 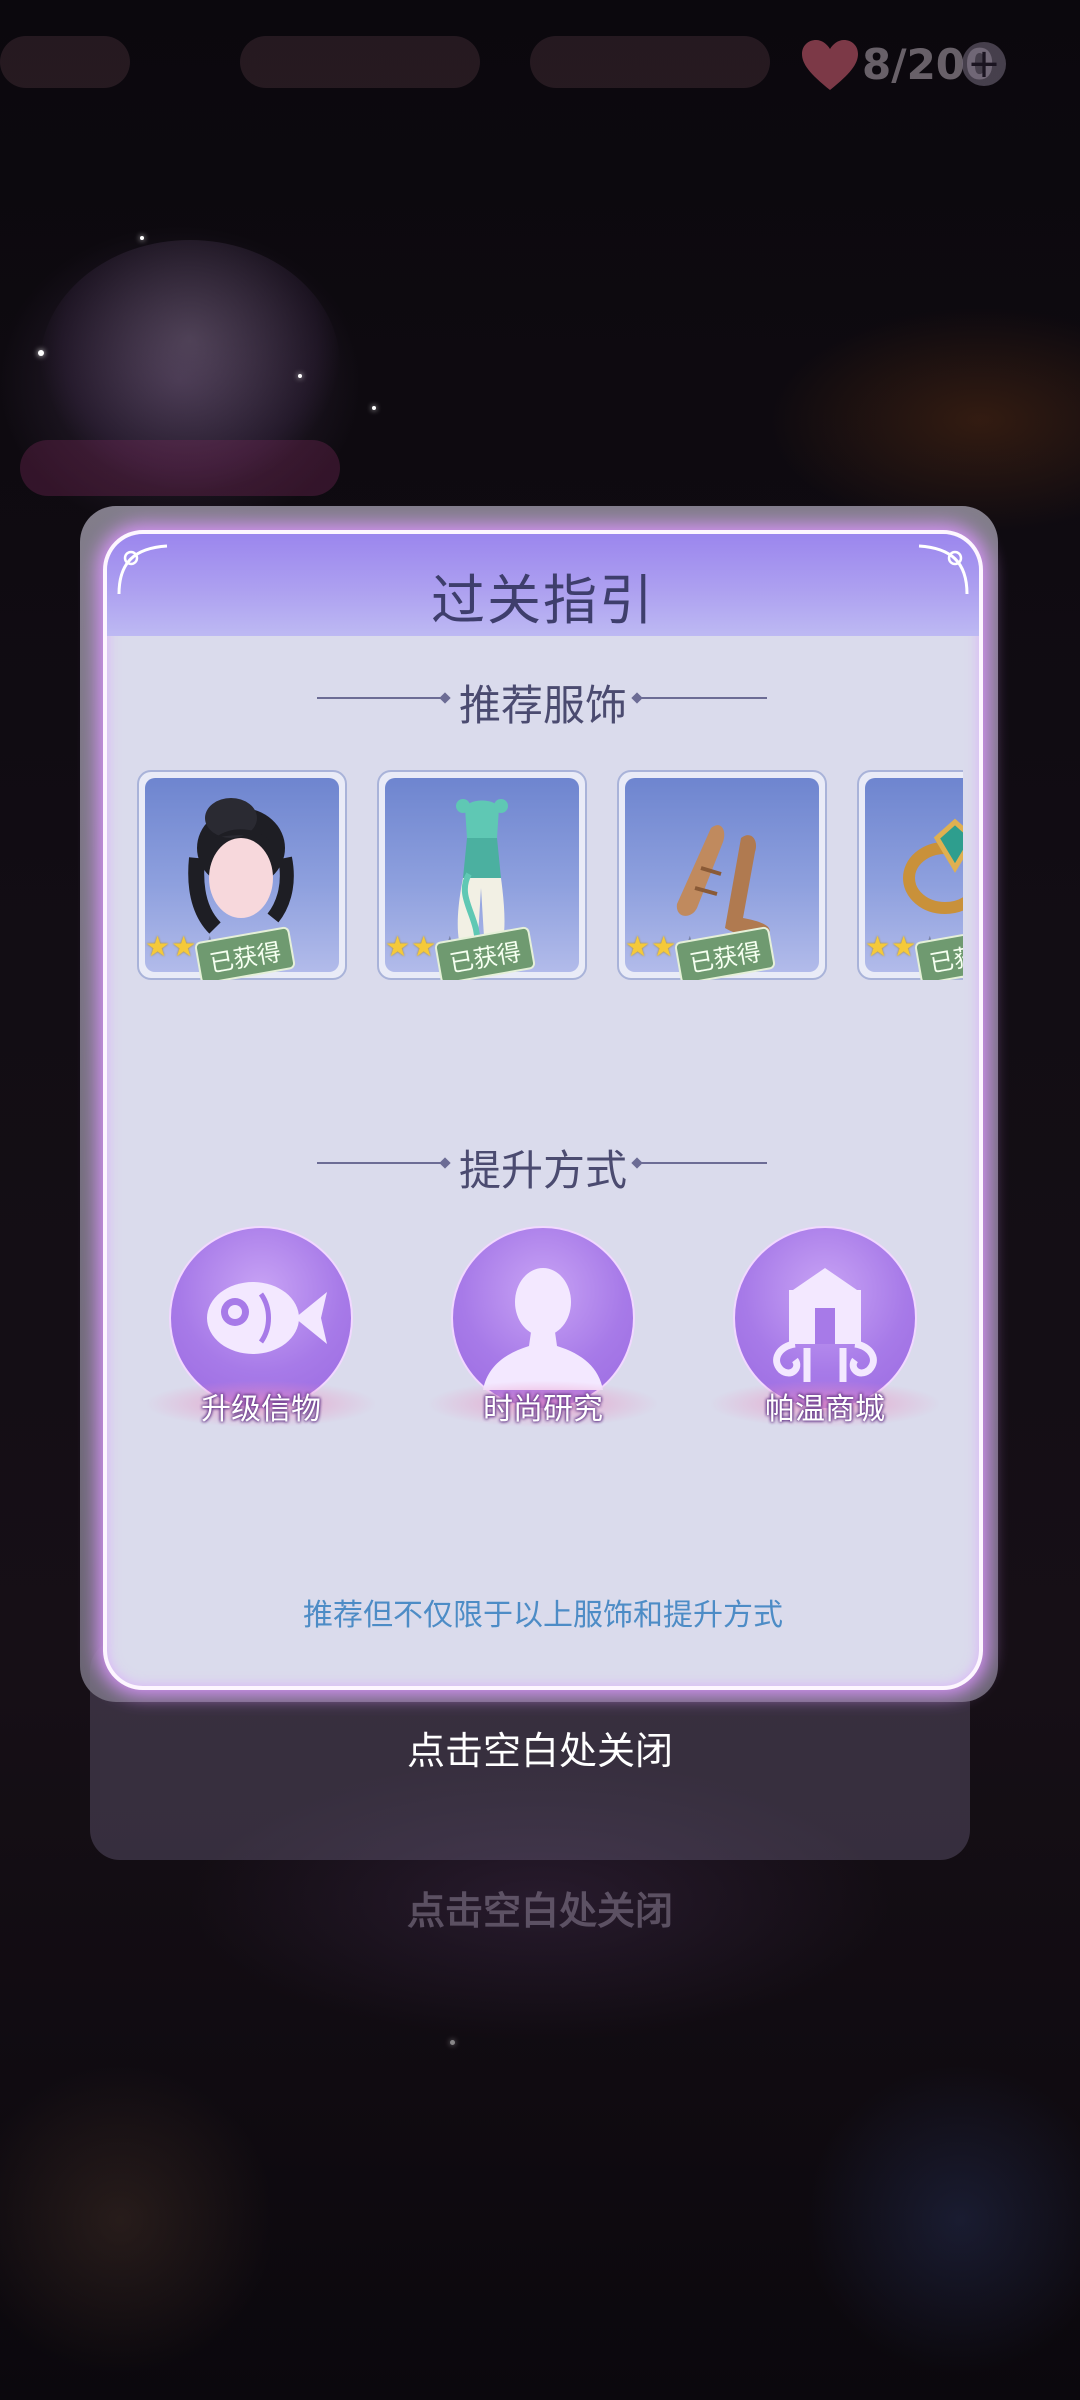 What do you see at coordinates (482, 875) in the screenshot?
I see `item-card-dress: ★★★★★ 已获得` at bounding box center [482, 875].